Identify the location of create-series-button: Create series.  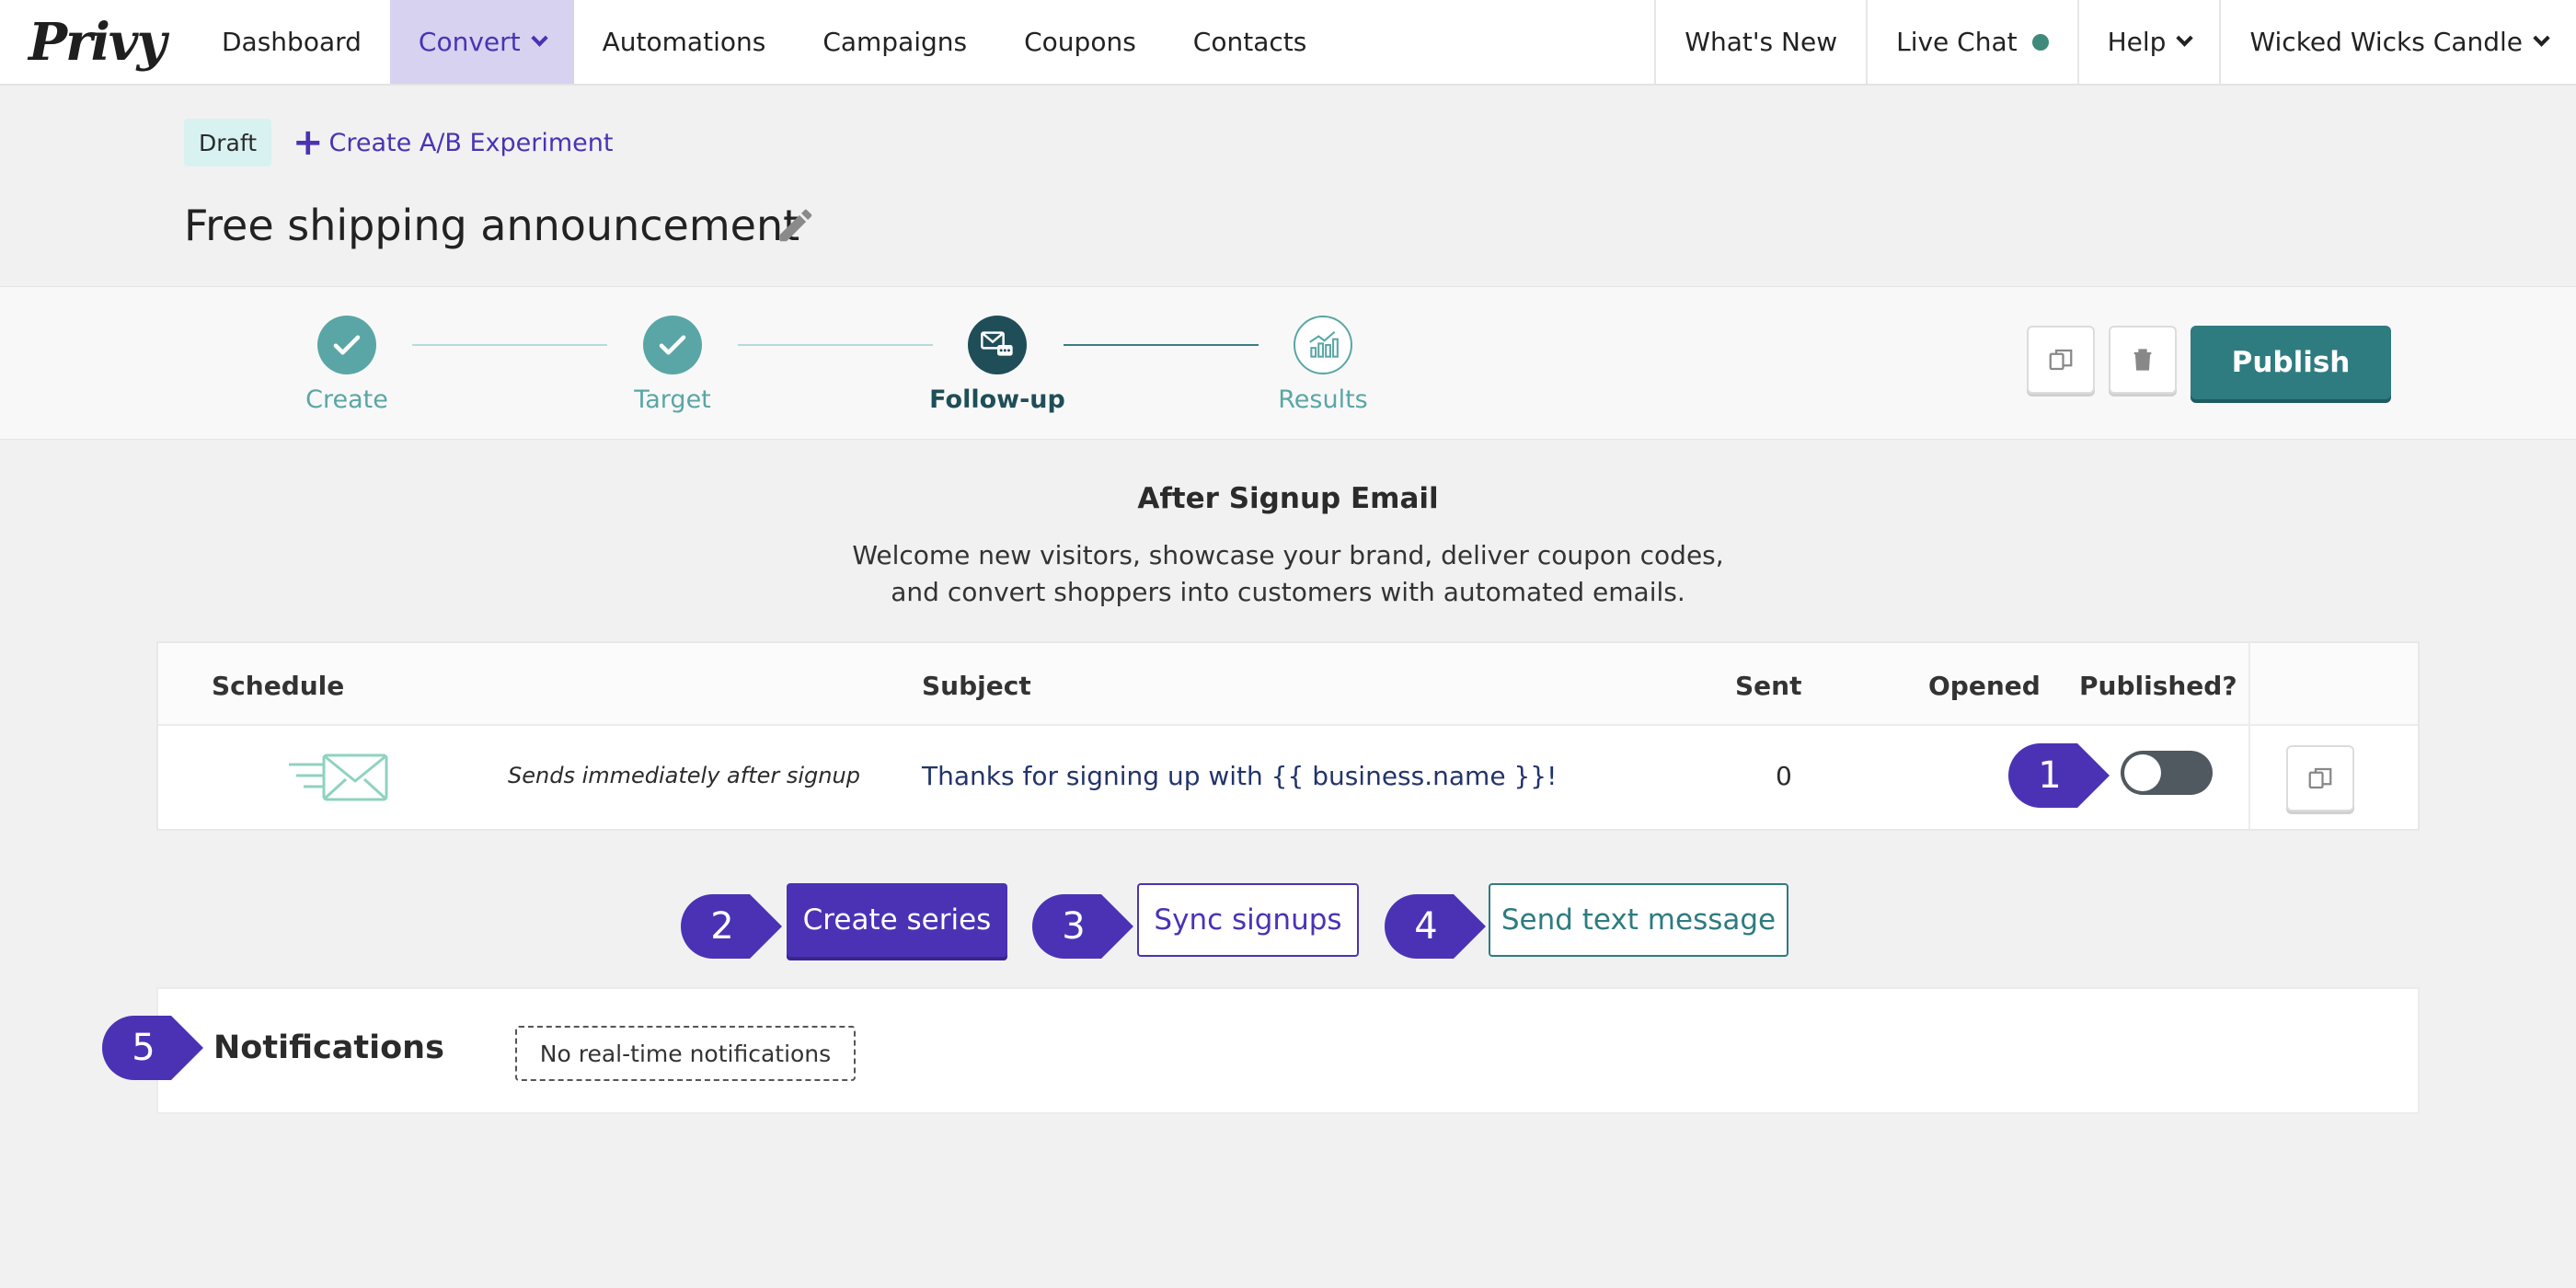
(897, 920).